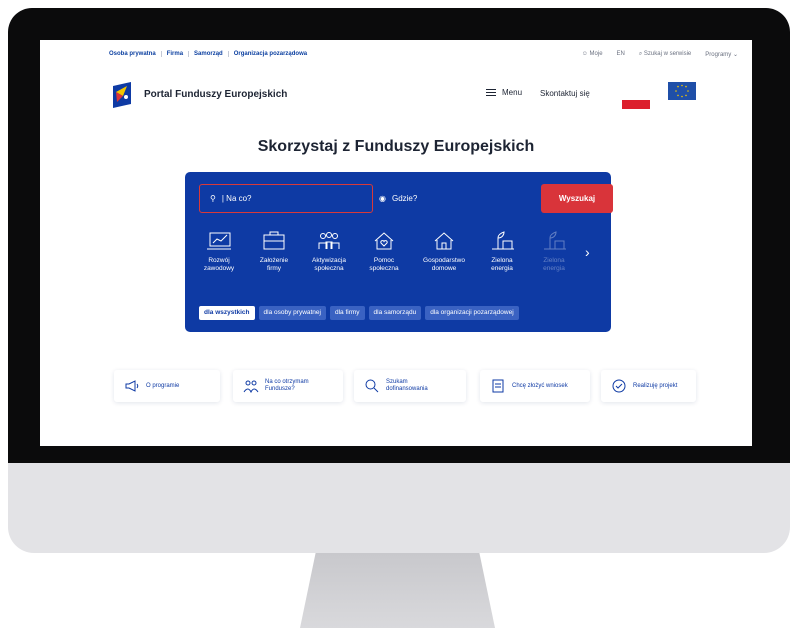 Image resolution: width=790 pixels, height=628 pixels. I want to click on megaphone-icon, so click(132, 386).